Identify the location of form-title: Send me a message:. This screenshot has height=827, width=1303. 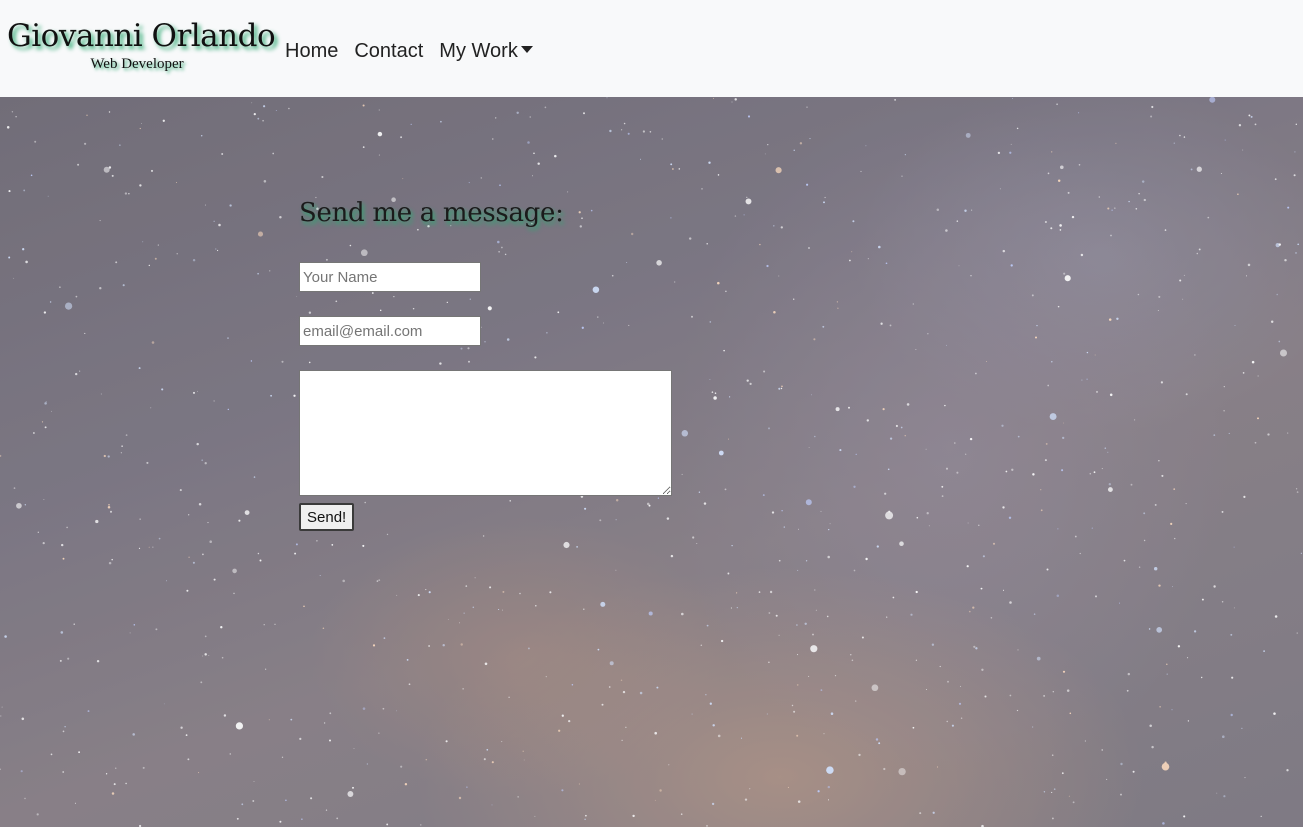
(431, 213).